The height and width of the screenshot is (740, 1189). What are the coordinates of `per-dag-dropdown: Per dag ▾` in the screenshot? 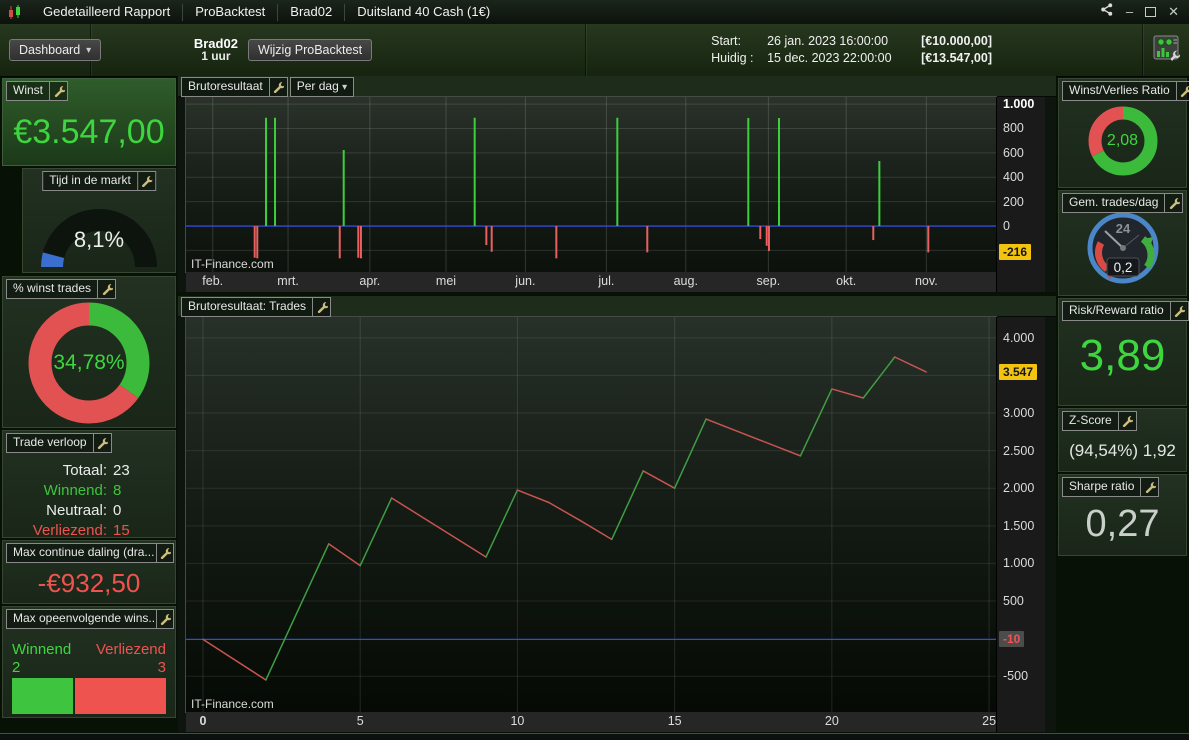 It's located at (322, 87).